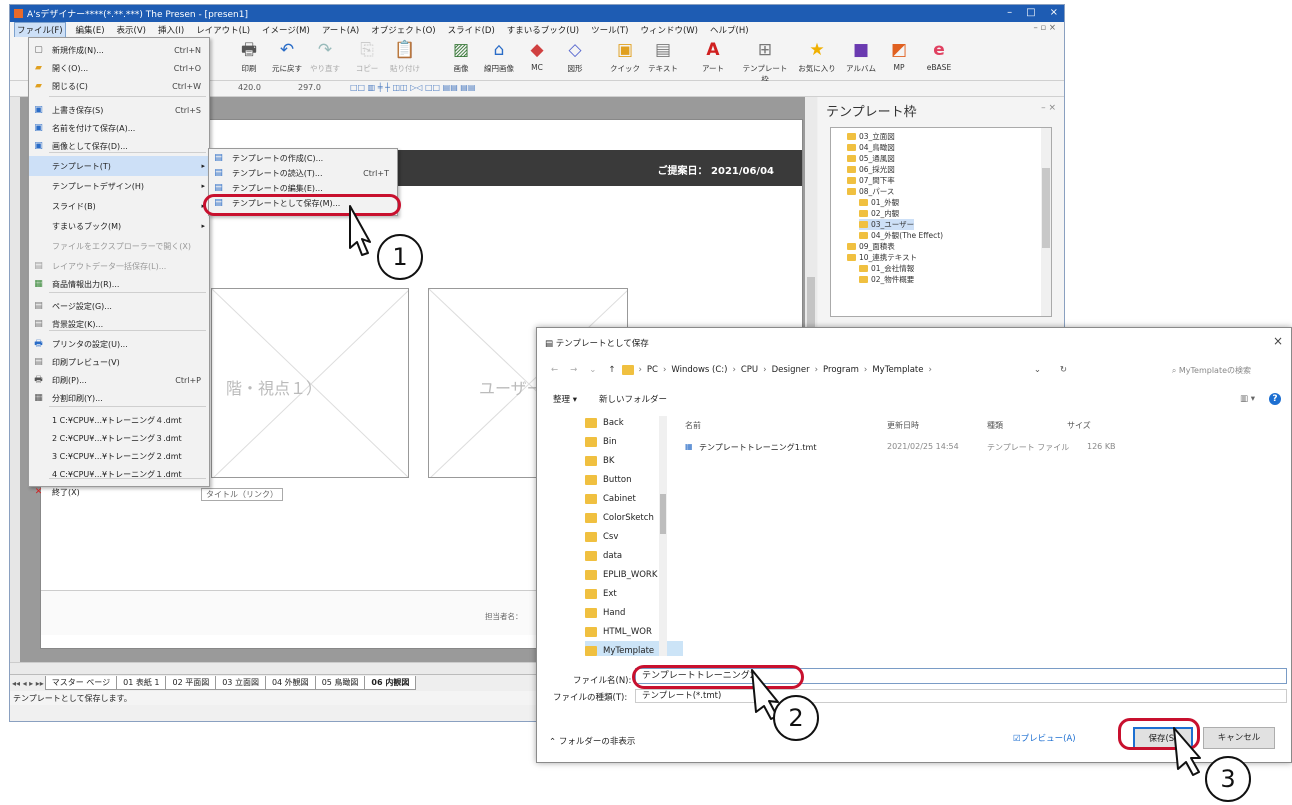 Image resolution: width=1292 pixels, height=805 pixels. What do you see at coordinates (573, 370) in the screenshot?
I see `forward-arrow-icon: →` at bounding box center [573, 370].